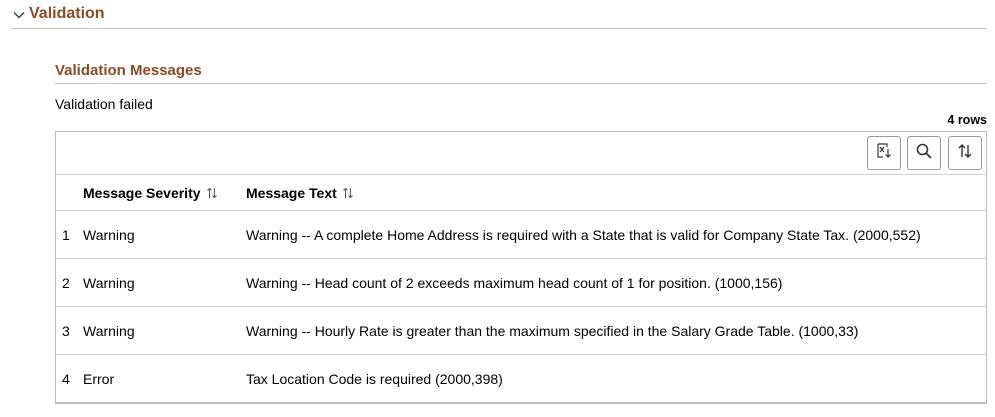 The image size is (995, 417). I want to click on validation-messages-title: Validation Messages, so click(521, 72).